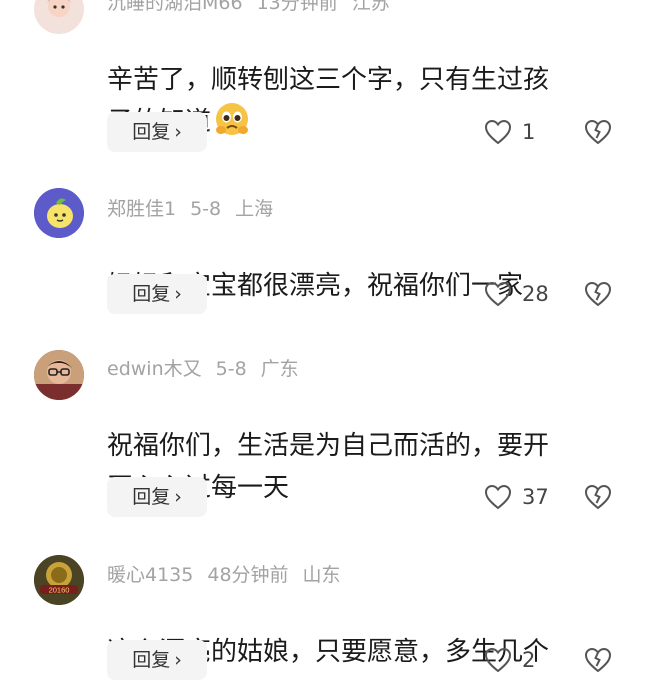  I want to click on comment-meta: 郑胜佳1 5-8 上海, so click(197, 207).